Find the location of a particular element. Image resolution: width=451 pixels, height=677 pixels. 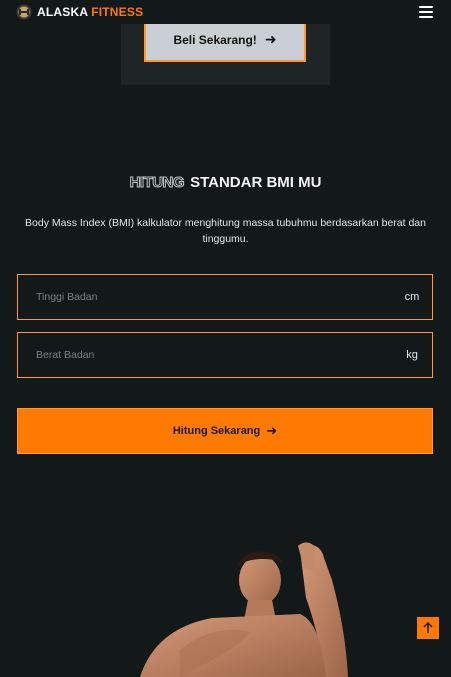

title-outline-text: Hitung is located at coordinates (157, 183).